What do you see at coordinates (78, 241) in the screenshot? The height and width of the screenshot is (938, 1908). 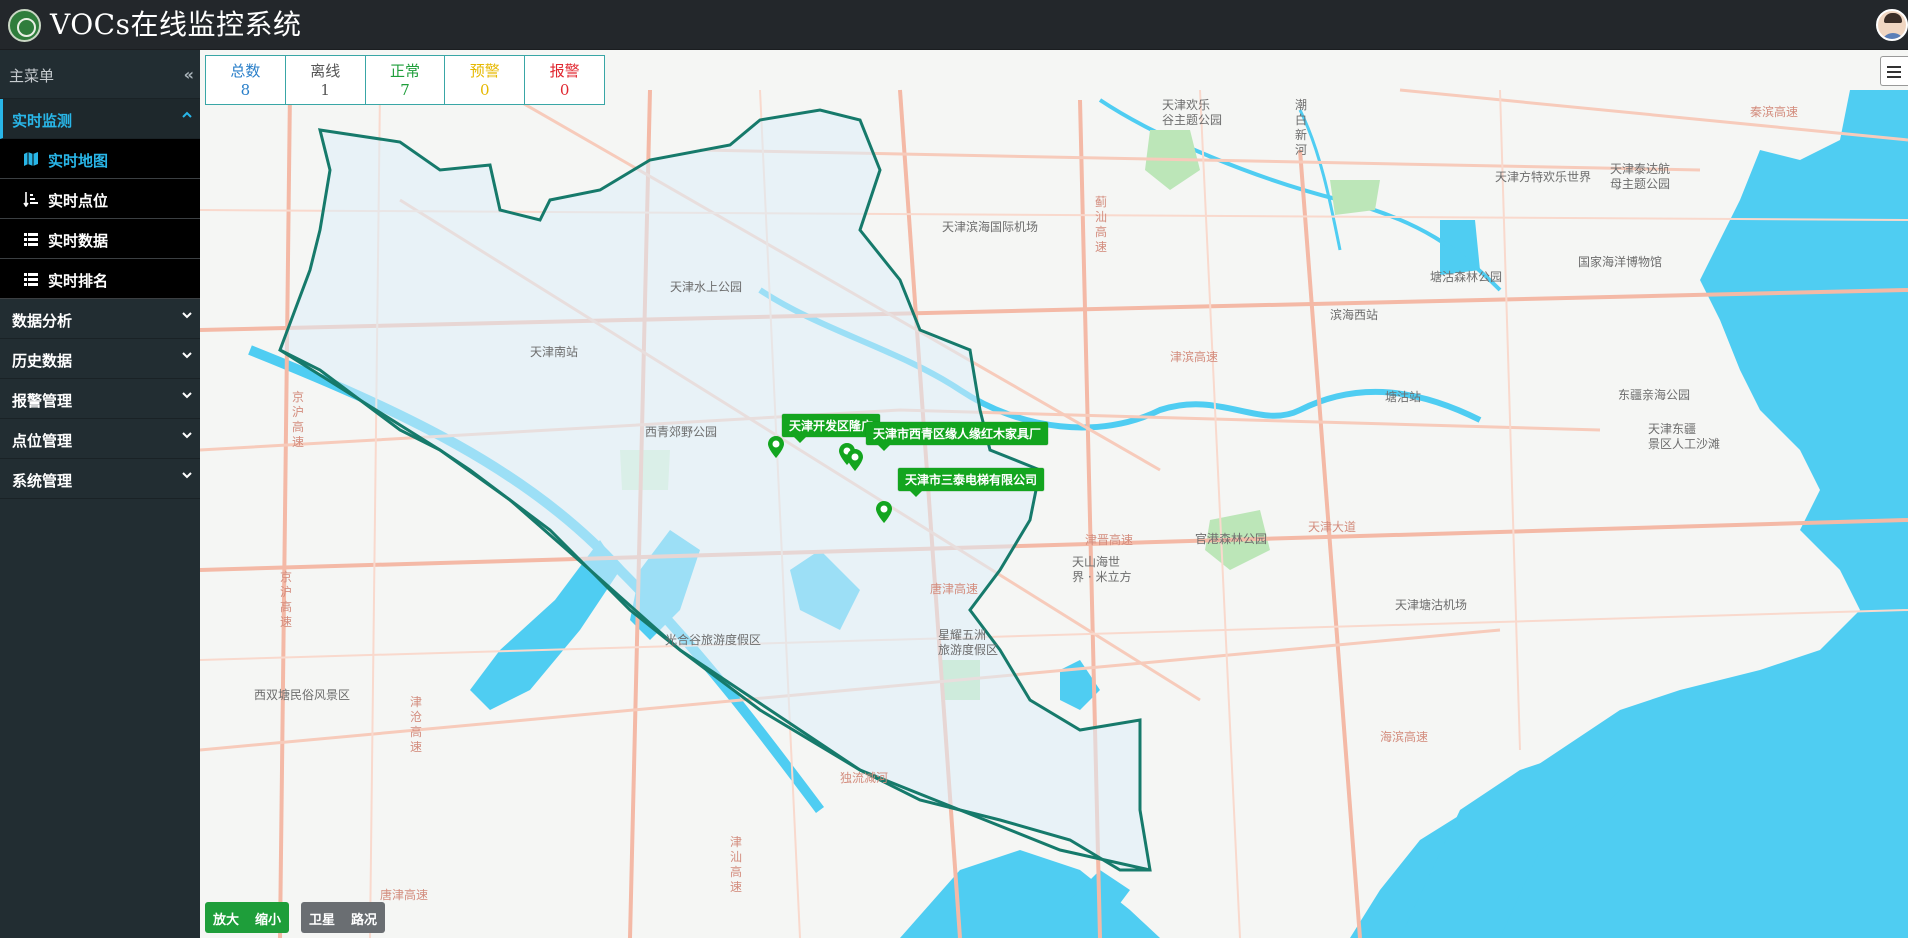 I see `sidebar-item-label: 实时数据` at bounding box center [78, 241].